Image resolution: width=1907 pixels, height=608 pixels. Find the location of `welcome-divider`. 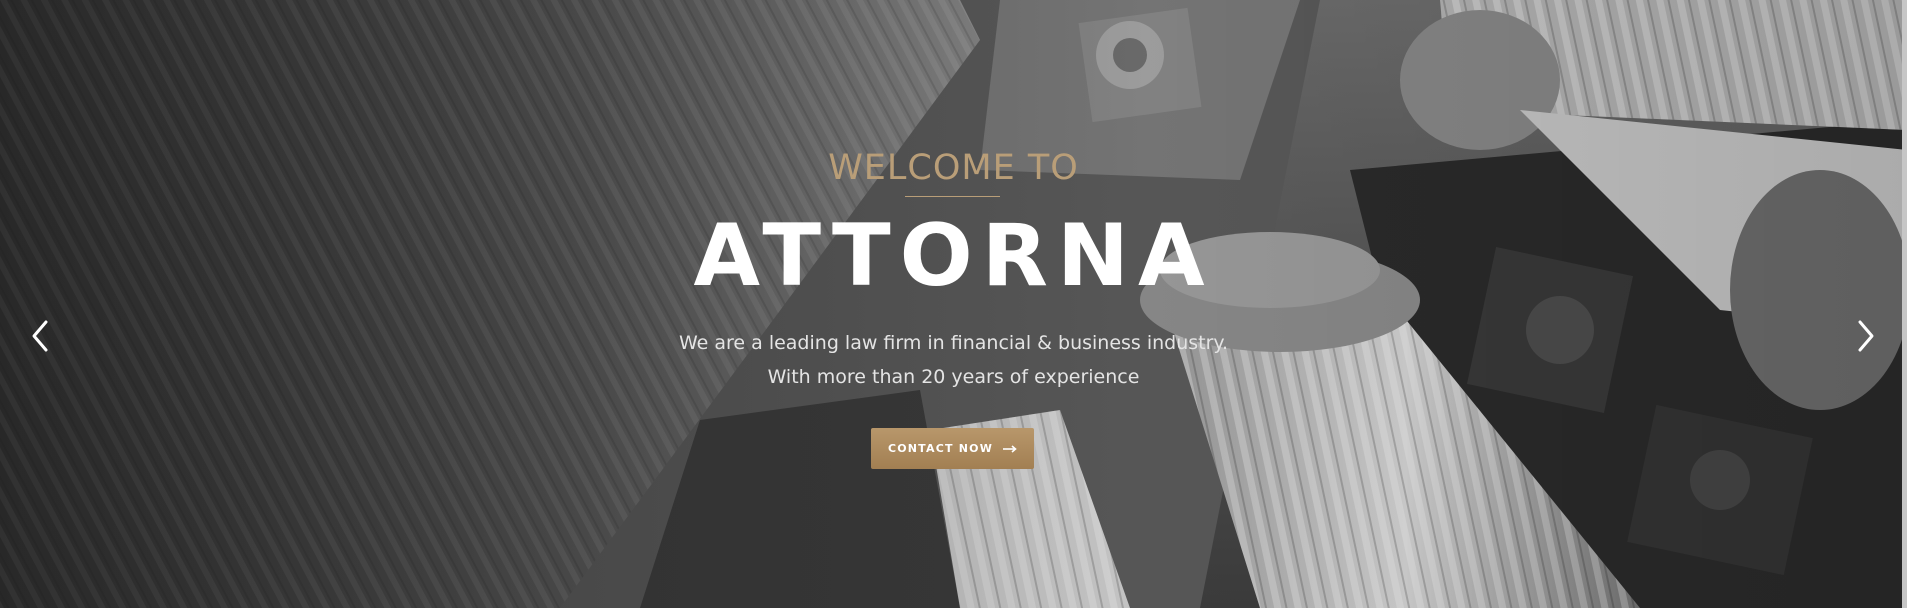

welcome-divider is located at coordinates (952, 196).